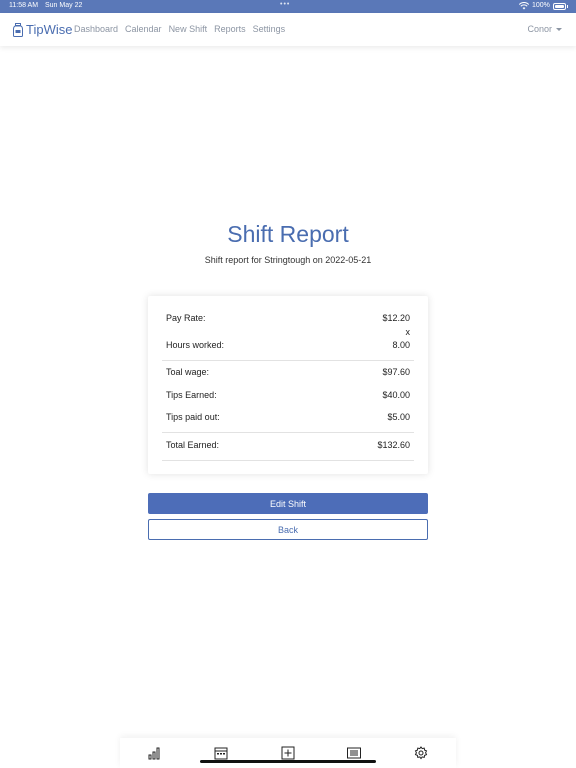 Image resolution: width=576 pixels, height=768 pixels. Describe the element at coordinates (191, 395) in the screenshot. I see `tips-earned-label: Tips Earned:` at that location.